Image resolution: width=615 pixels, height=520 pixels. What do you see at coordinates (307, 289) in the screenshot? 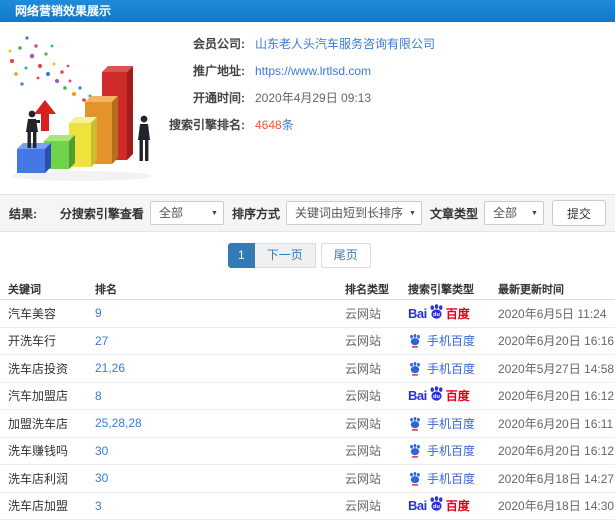
I see `table-header-row: 关键词 排名 排名类型 搜索引擎类型 最新更新时间` at bounding box center [307, 289].